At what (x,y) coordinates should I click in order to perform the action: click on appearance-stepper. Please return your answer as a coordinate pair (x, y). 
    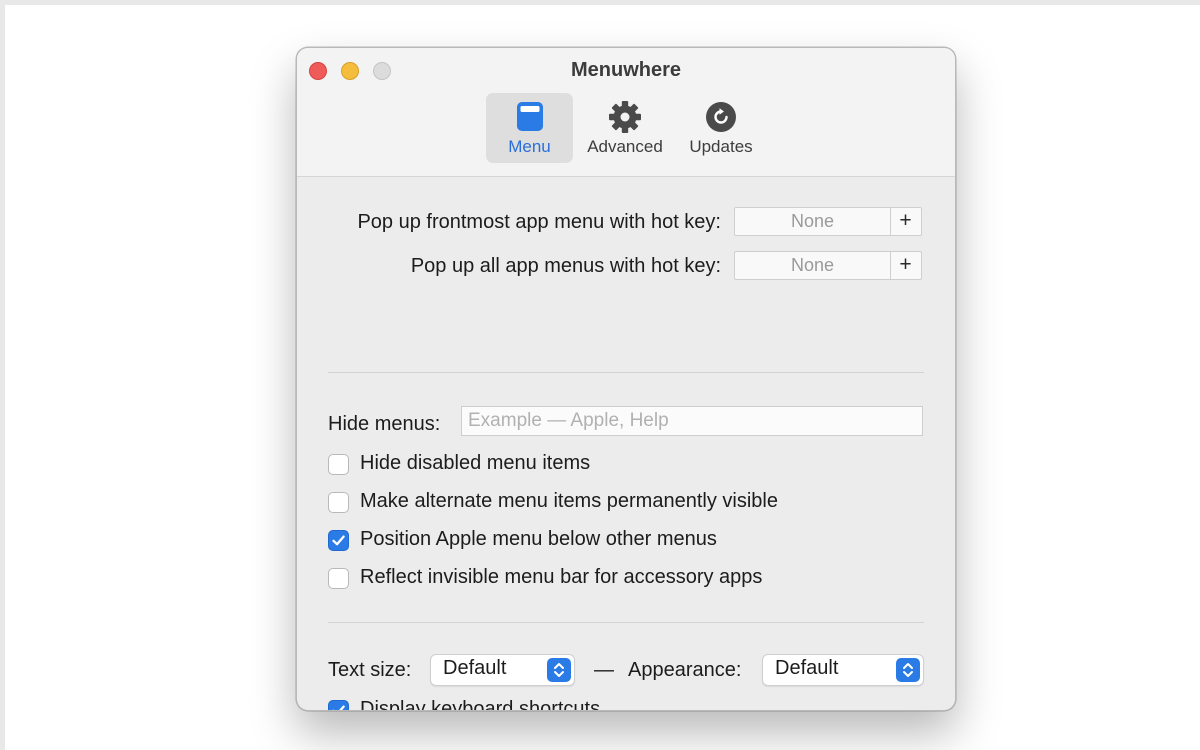
    Looking at the image, I should click on (908, 670).